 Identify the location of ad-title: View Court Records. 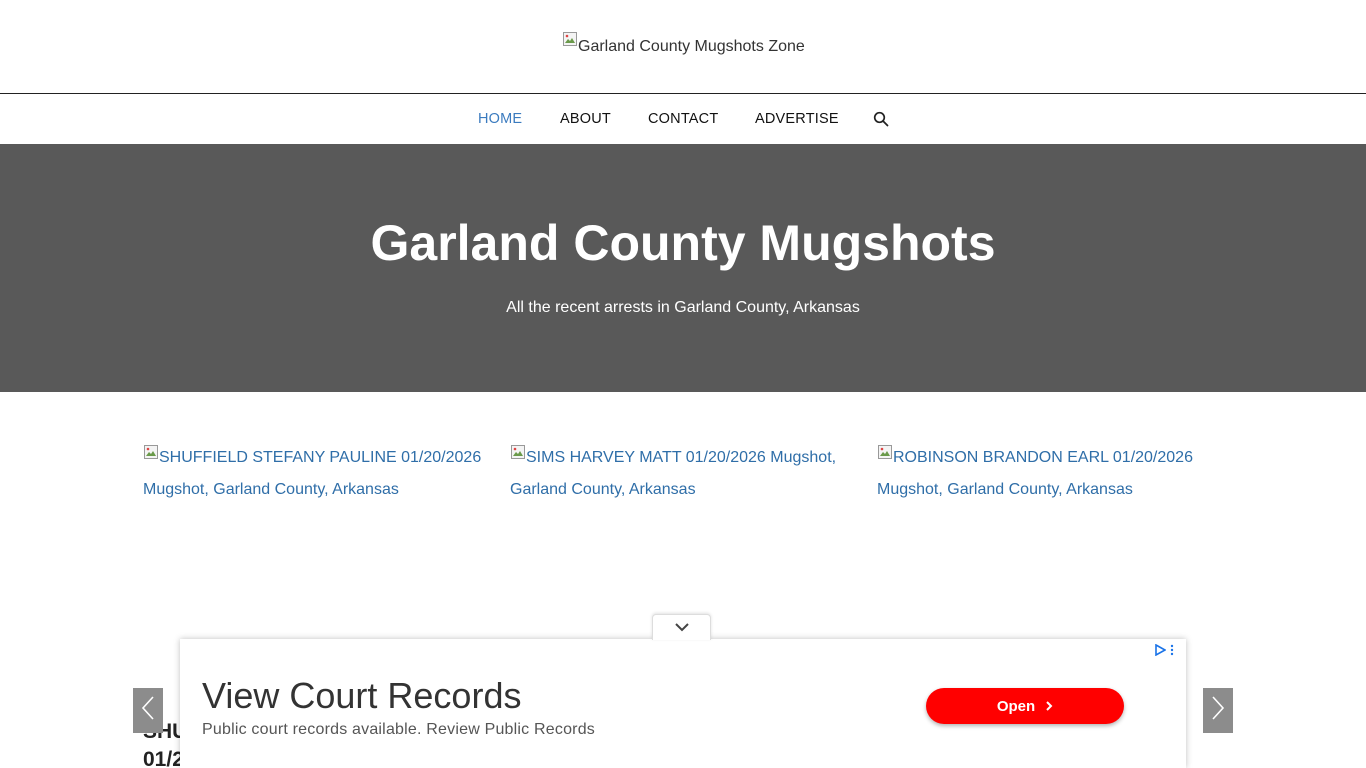
(361, 696).